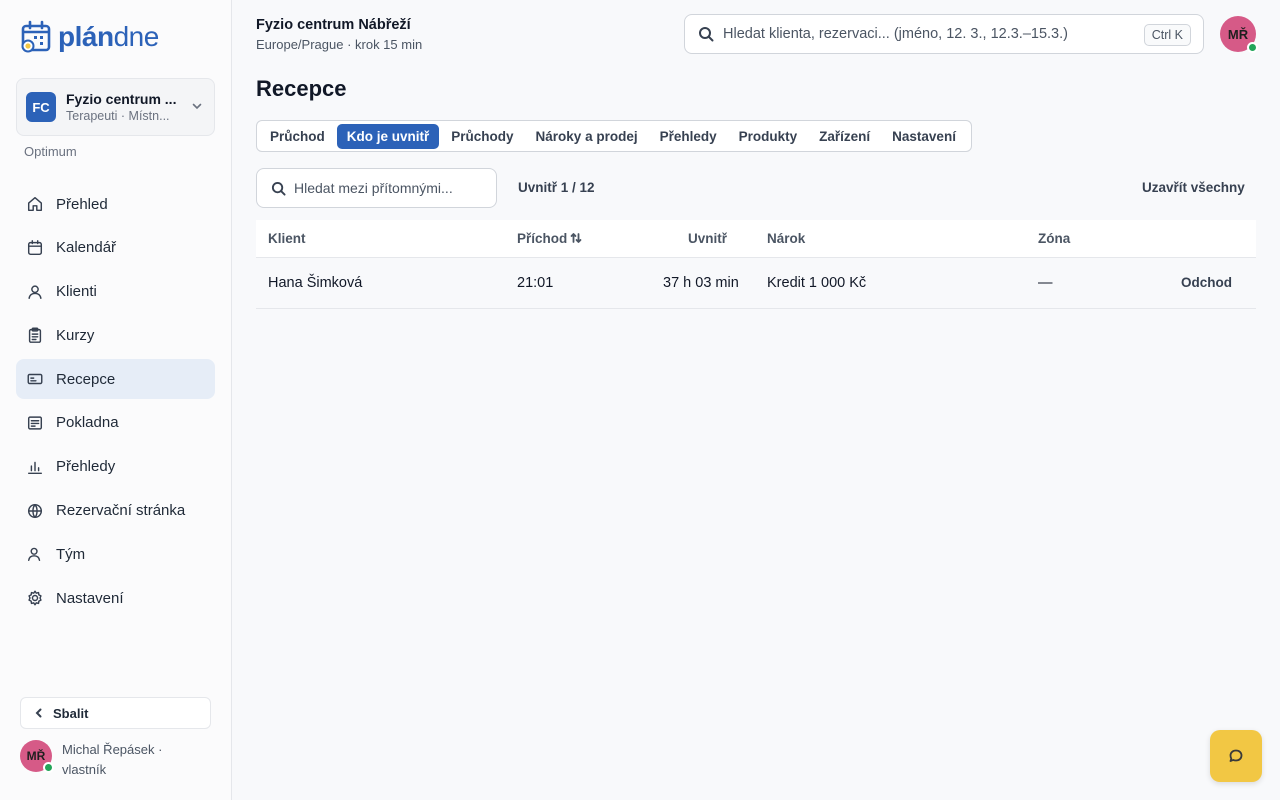 The height and width of the screenshot is (800, 1280). Describe the element at coordinates (76, 292) in the screenshot. I see `sidebar-item-label: Klienti` at that location.